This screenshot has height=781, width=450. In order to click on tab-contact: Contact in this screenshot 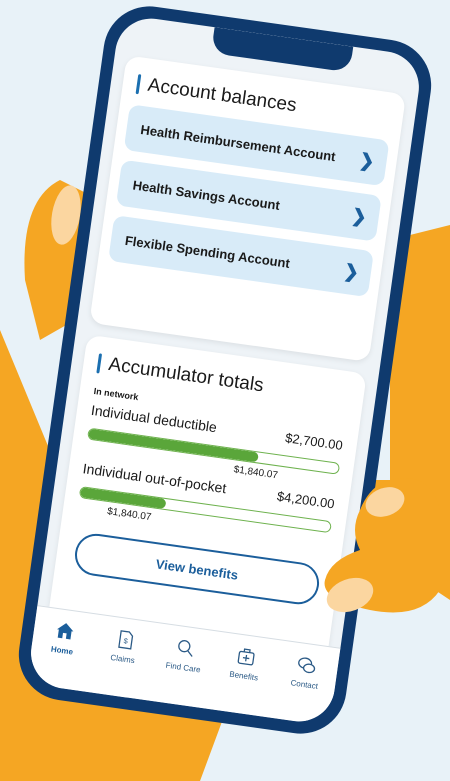, I will do `click(306, 672)`.